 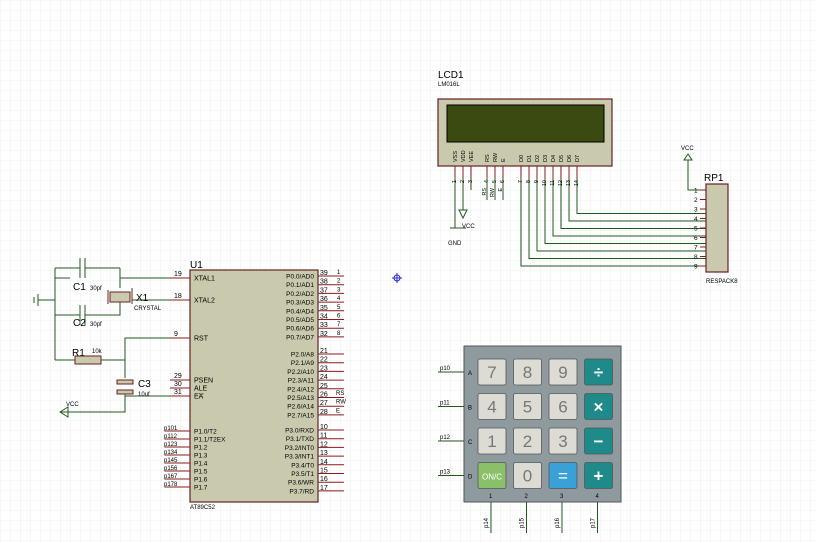 What do you see at coordinates (324, 377) in the screenshot?
I see `mcu-p2-num: 24` at bounding box center [324, 377].